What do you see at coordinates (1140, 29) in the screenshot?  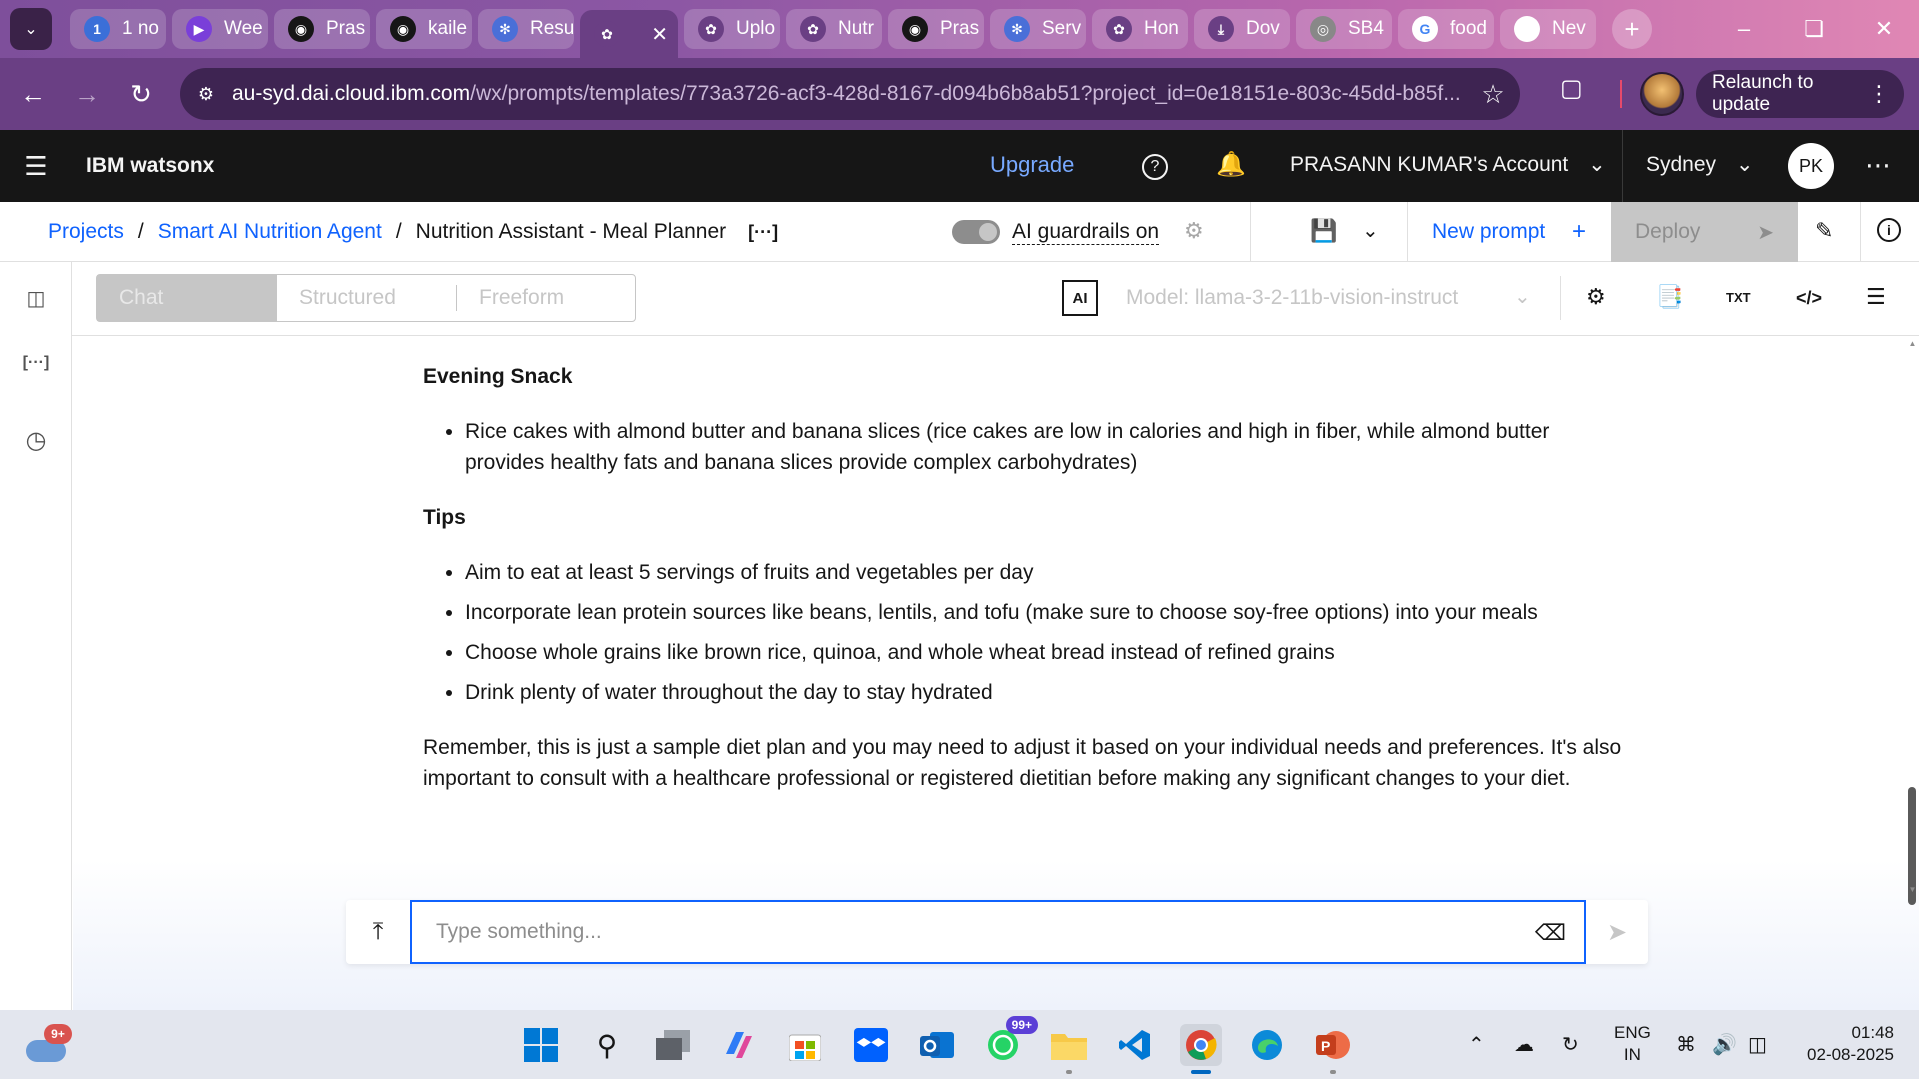 I see `browser-tab: ✿ Hon` at bounding box center [1140, 29].